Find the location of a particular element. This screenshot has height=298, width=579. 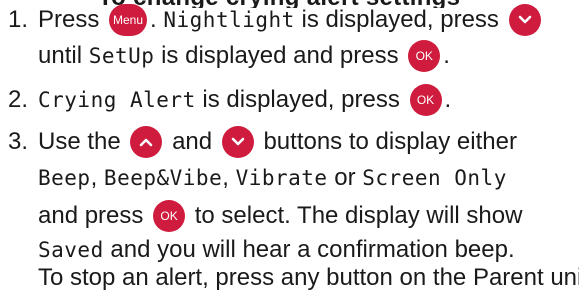

menu-button-label: Menu is located at coordinates (128, 20).